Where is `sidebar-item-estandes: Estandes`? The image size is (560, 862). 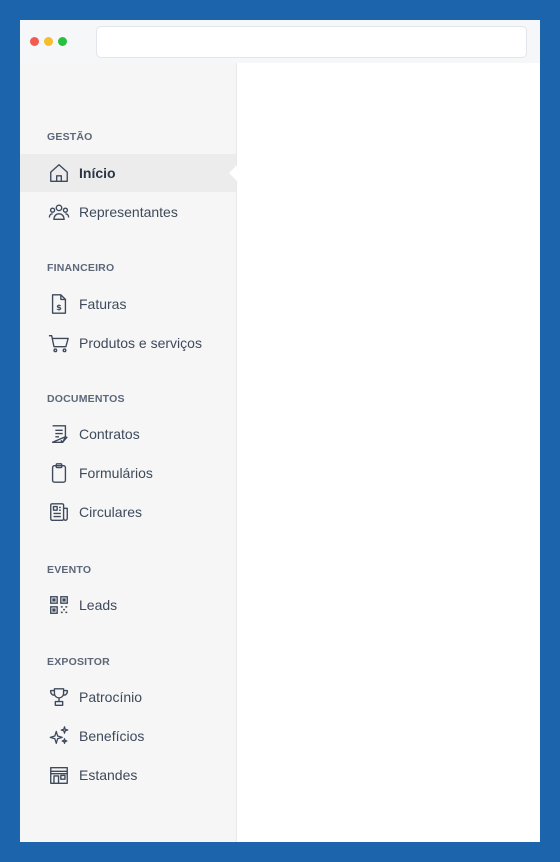 sidebar-item-estandes: Estandes is located at coordinates (128, 775).